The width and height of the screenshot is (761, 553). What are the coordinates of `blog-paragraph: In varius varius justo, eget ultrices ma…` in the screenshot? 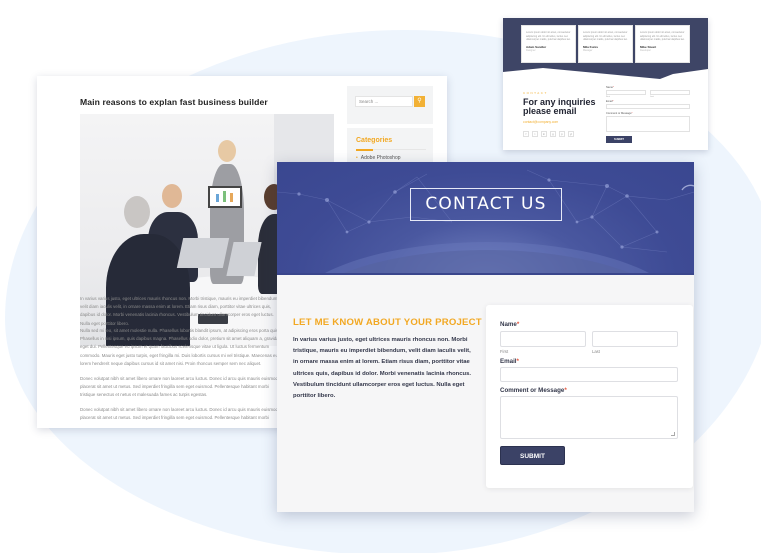 It's located at (179, 311).